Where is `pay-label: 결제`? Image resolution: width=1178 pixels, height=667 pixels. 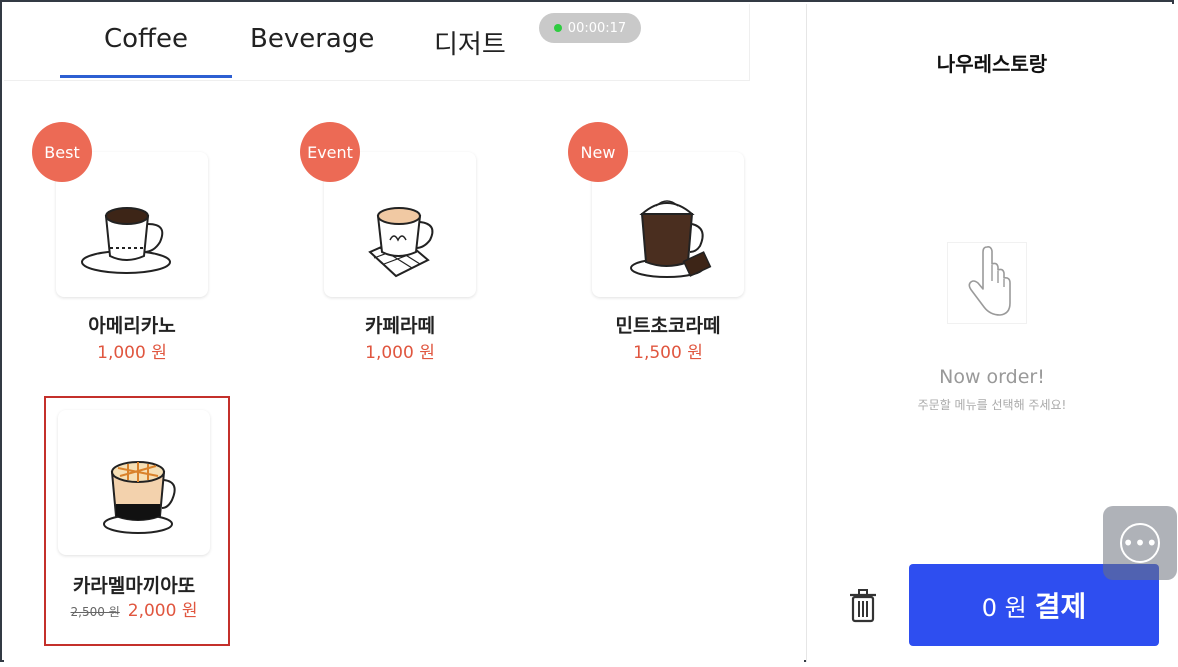 pay-label: 결제 is located at coordinates (1060, 606).